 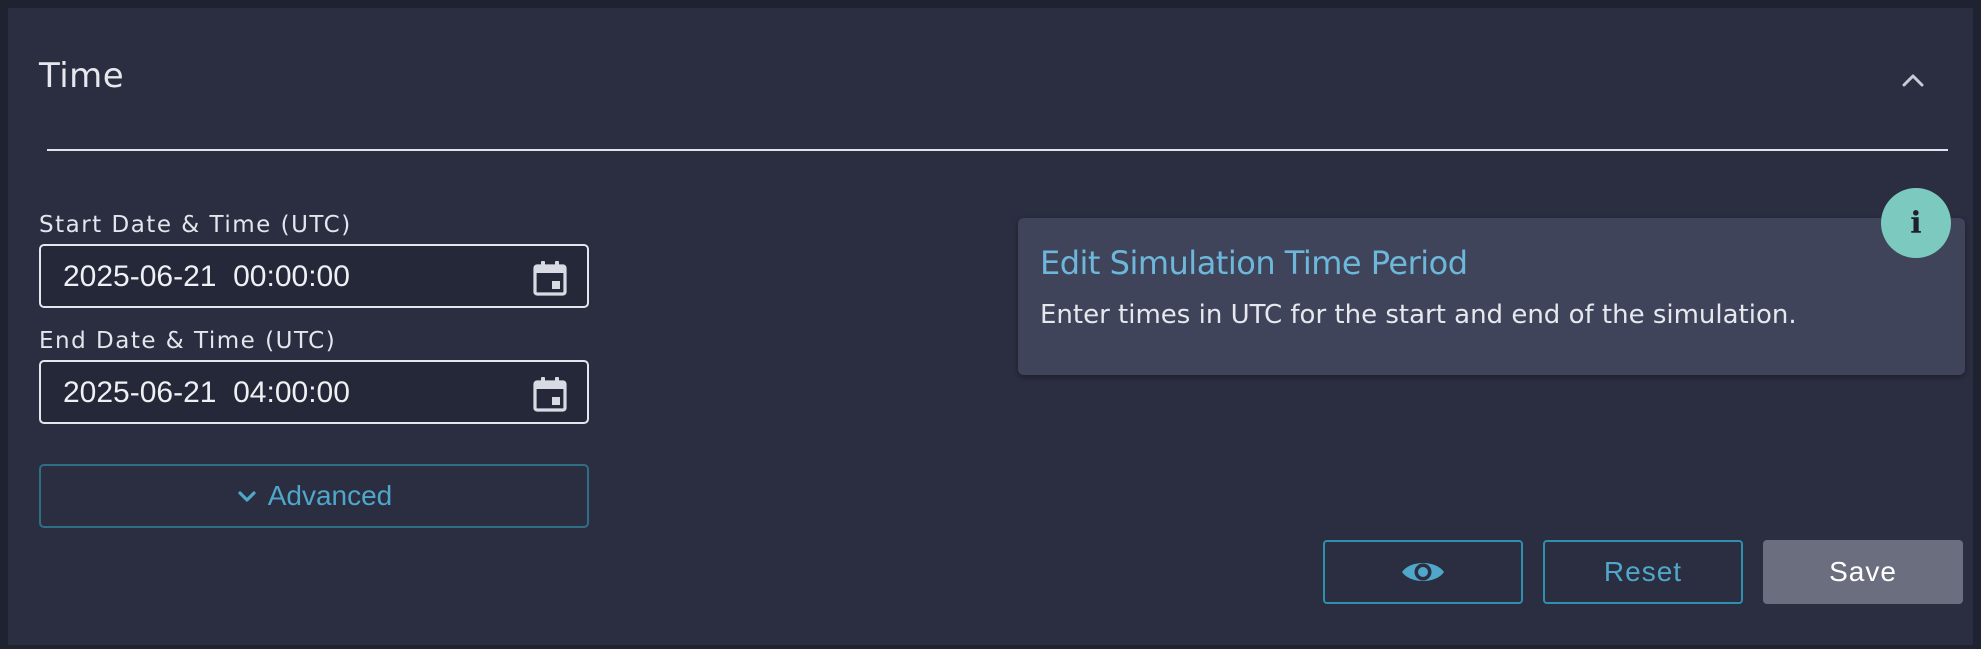 I want to click on section-title: Time, so click(x=82, y=76).